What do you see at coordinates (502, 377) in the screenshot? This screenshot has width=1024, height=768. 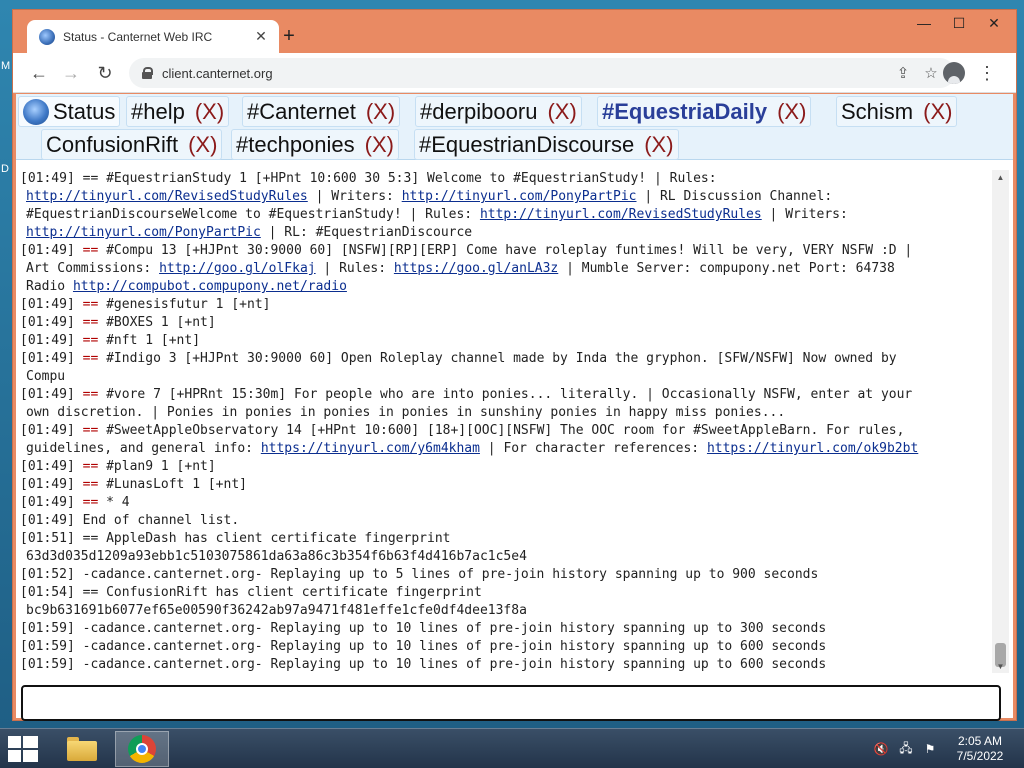 I see `log-line-continuation: Compu` at bounding box center [502, 377].